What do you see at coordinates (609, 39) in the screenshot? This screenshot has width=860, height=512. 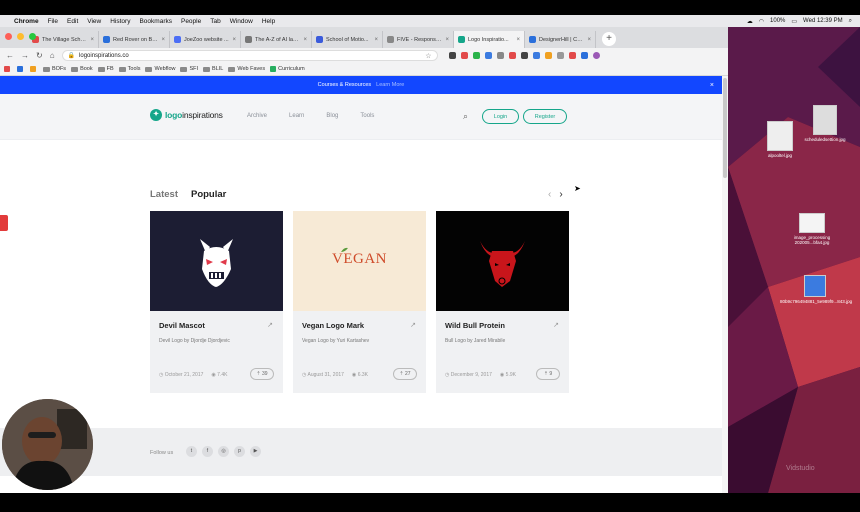 I see `new-tab-button: +` at bounding box center [609, 39].